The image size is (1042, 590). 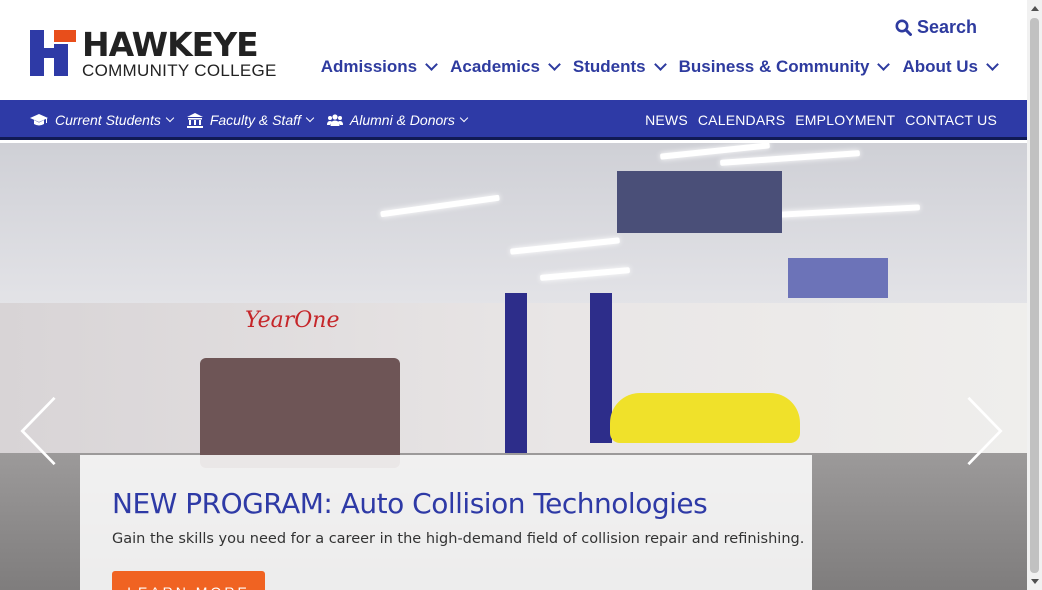 I want to click on learn-more-button: LEARN MORE, so click(x=188, y=580).